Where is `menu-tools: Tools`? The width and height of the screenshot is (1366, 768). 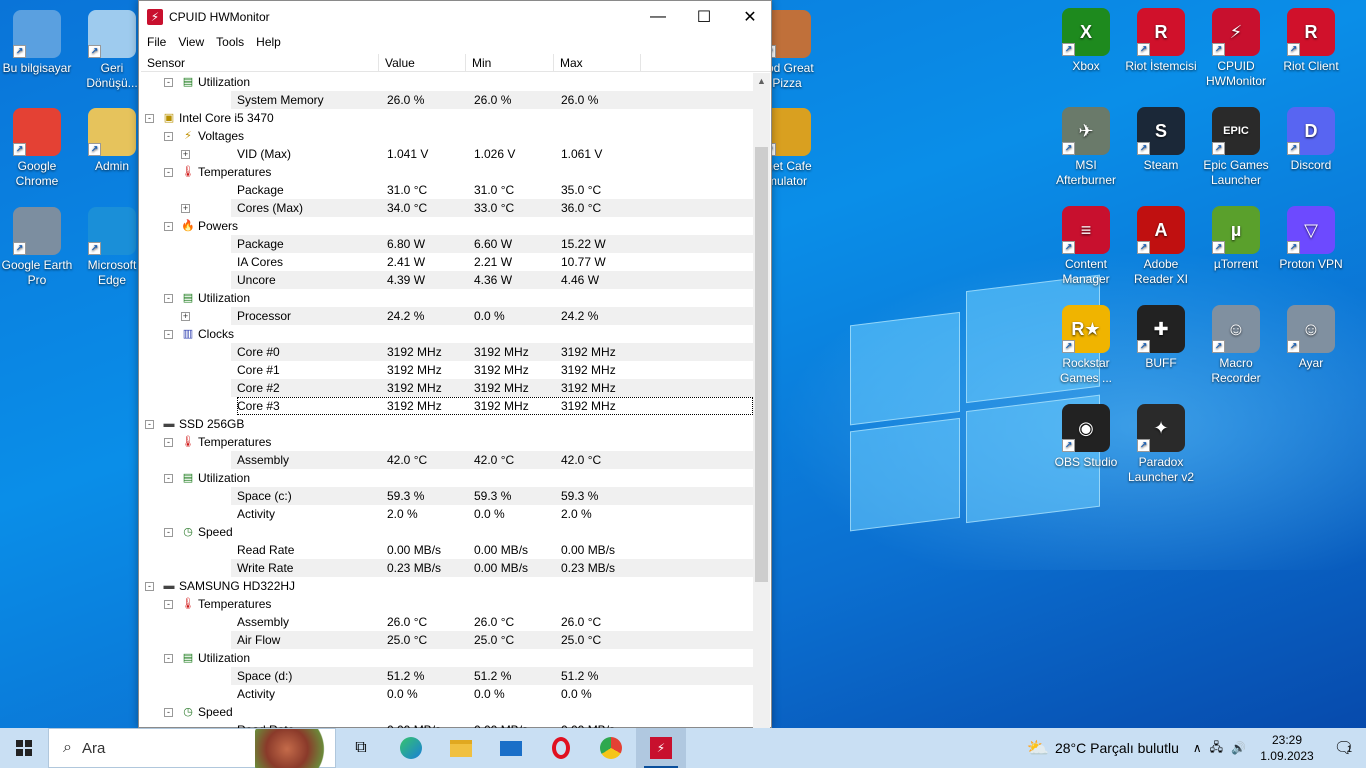
menu-tools: Tools is located at coordinates (230, 42).